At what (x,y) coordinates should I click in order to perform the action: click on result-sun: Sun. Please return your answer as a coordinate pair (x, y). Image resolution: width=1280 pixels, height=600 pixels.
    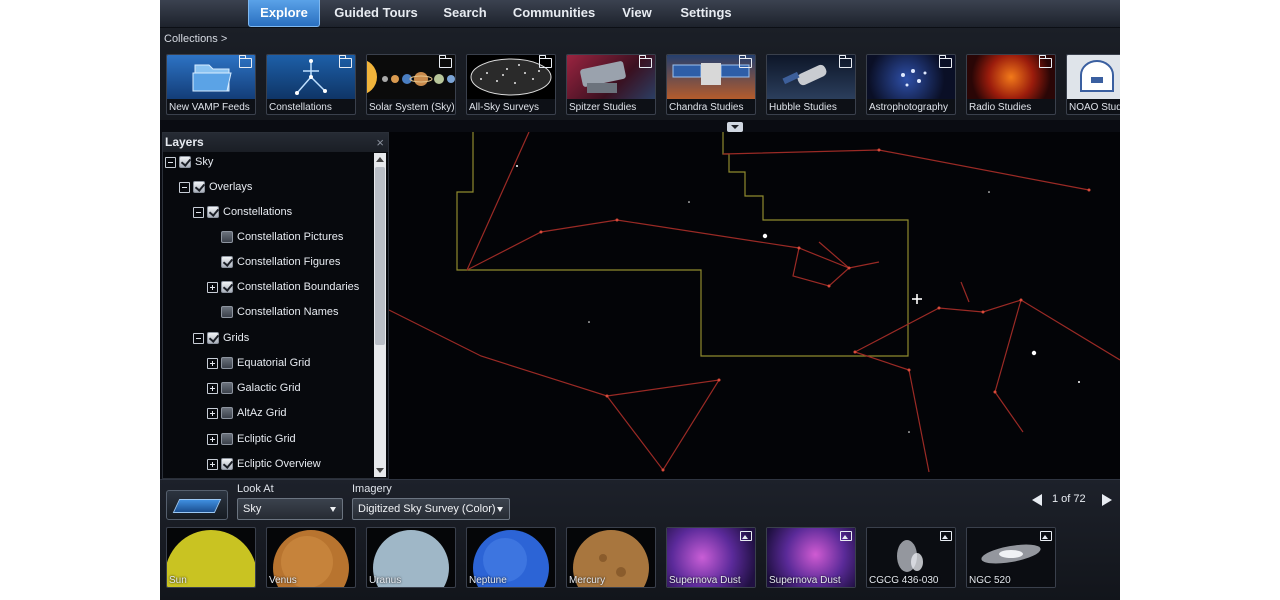
    Looking at the image, I should click on (211, 557).